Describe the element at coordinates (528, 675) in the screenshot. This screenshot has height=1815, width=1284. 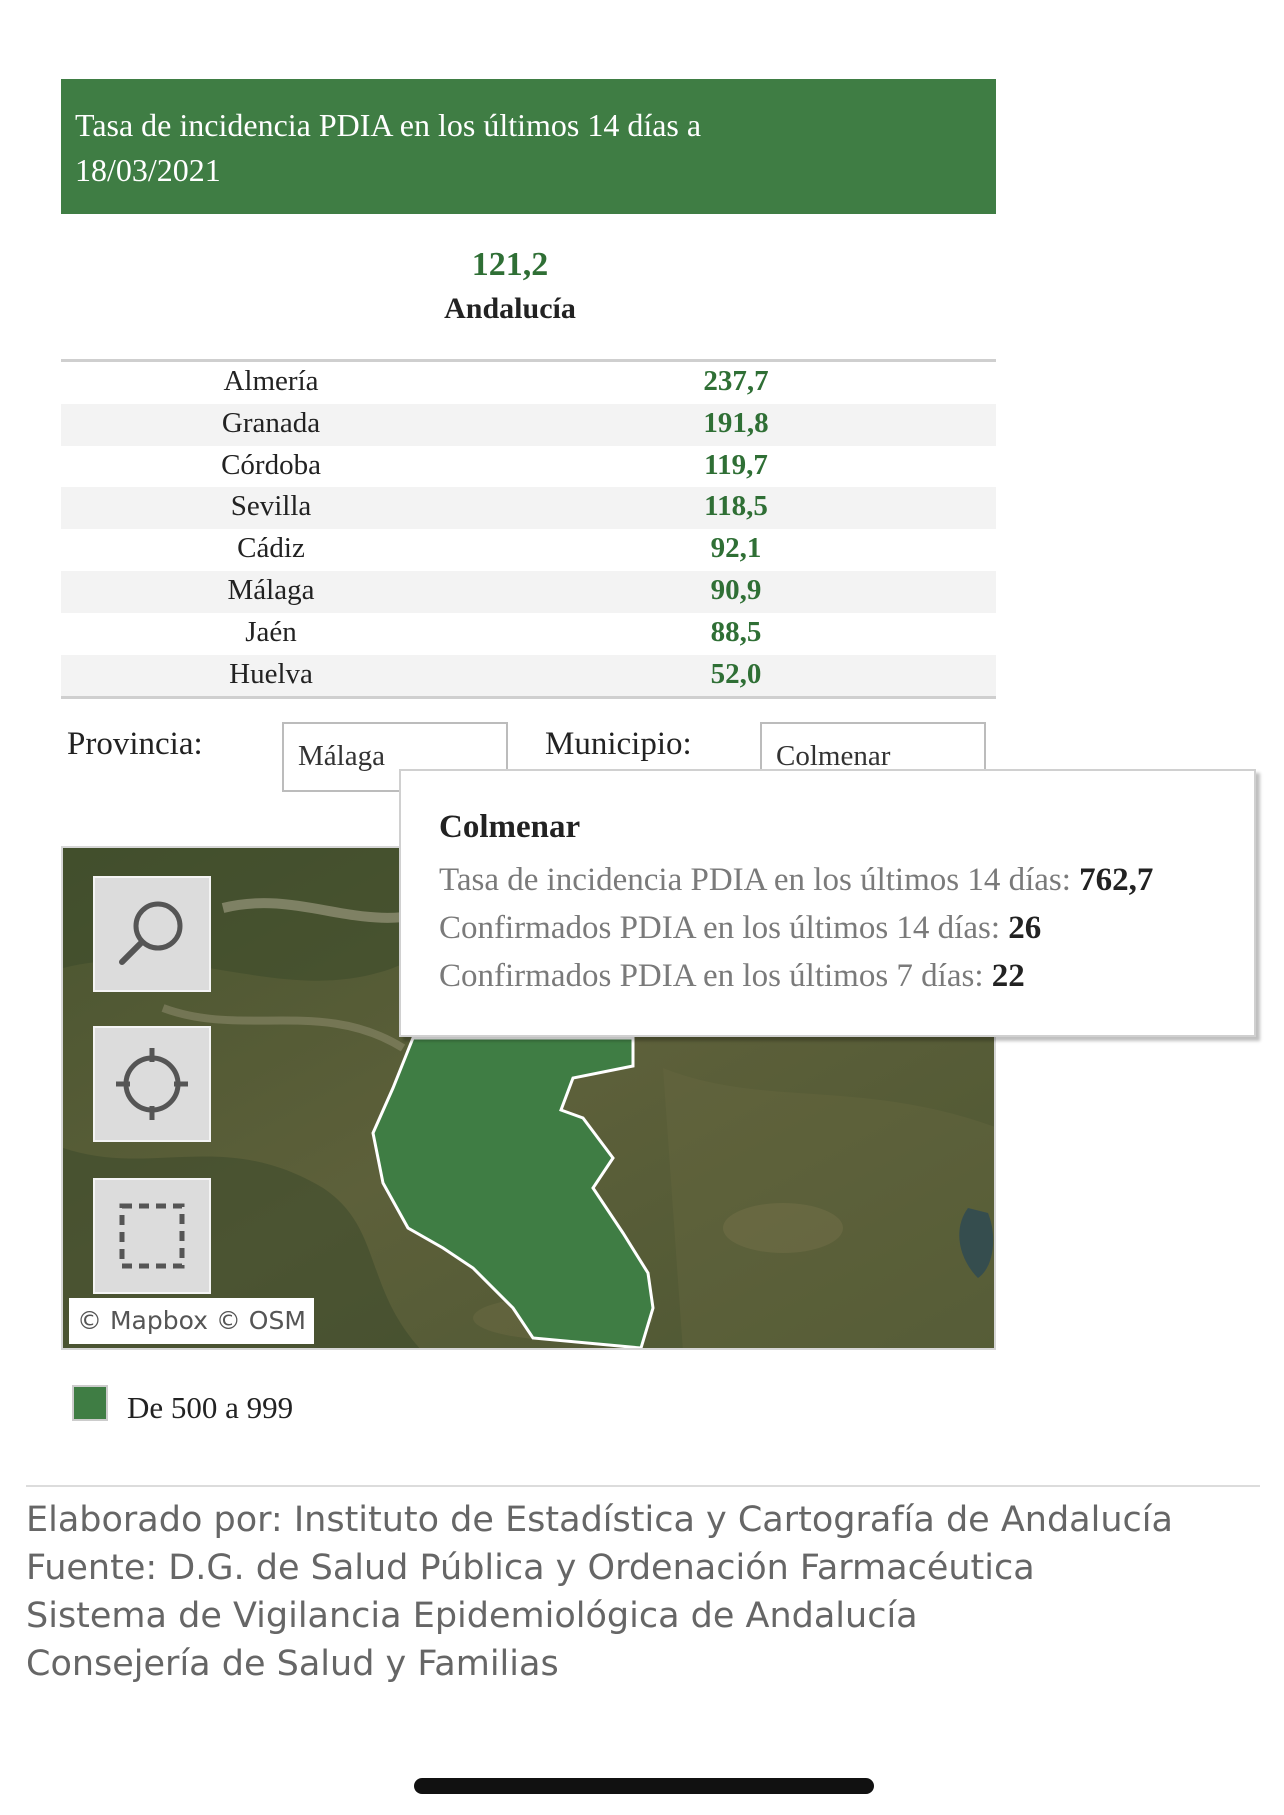
I see `table-row: Huelva 52,0` at that location.